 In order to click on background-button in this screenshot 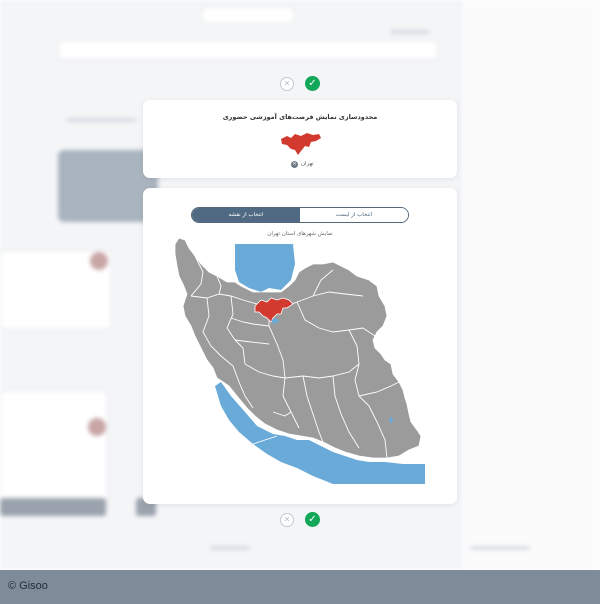, I will do `click(53, 507)`.